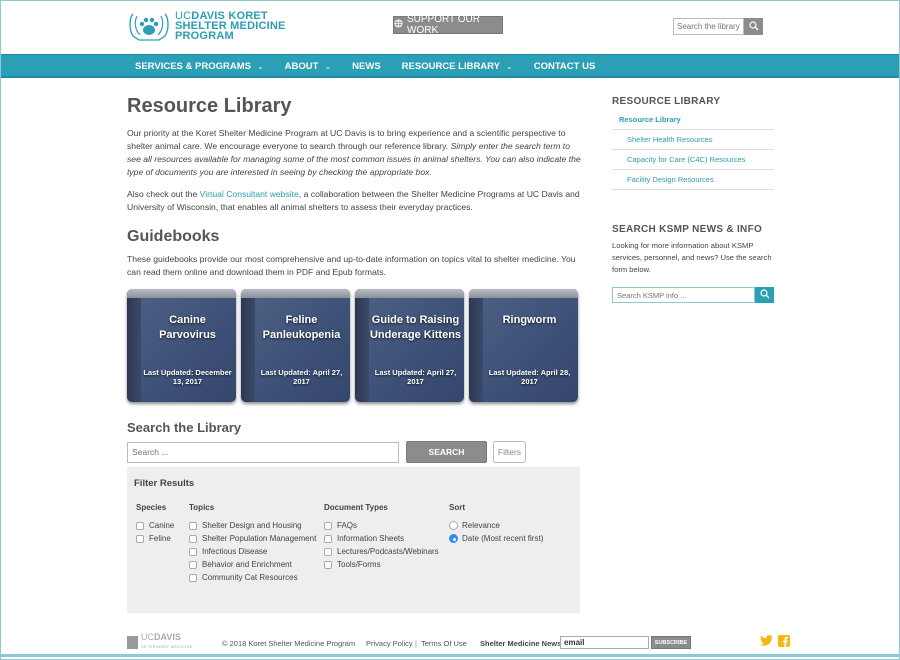 This screenshot has height=660, width=900. I want to click on option-label: Date (Most recent first), so click(503, 538).